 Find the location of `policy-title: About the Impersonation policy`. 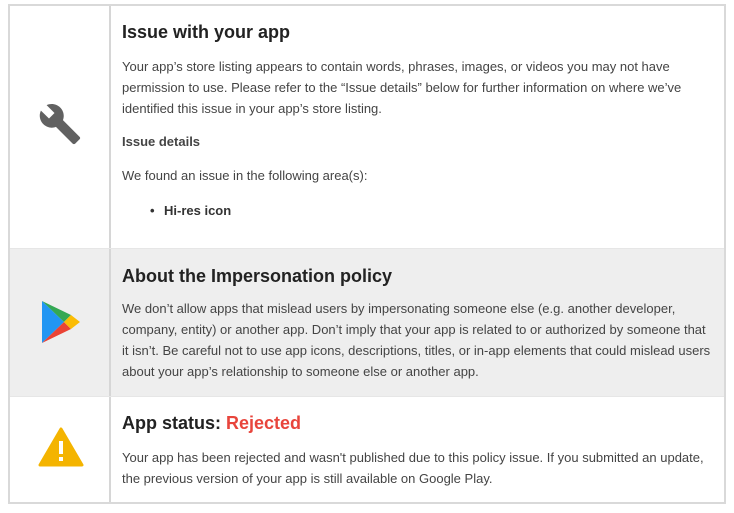

policy-title: About the Impersonation policy is located at coordinates (257, 276).